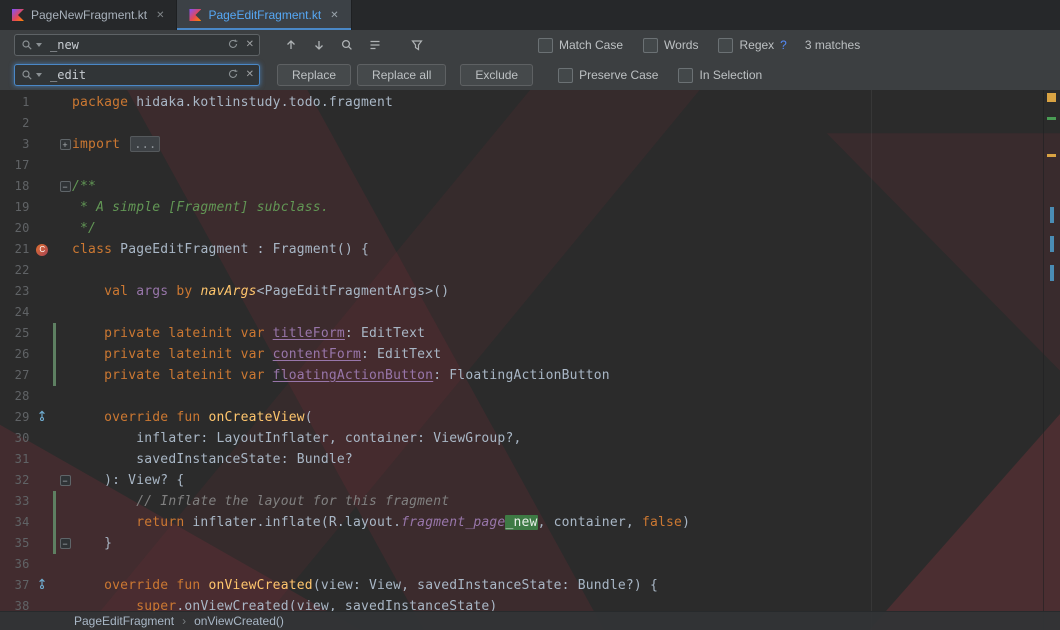 The height and width of the screenshot is (630, 1060). Describe the element at coordinates (522, 270) in the screenshot. I see `code-line: 22` at that location.